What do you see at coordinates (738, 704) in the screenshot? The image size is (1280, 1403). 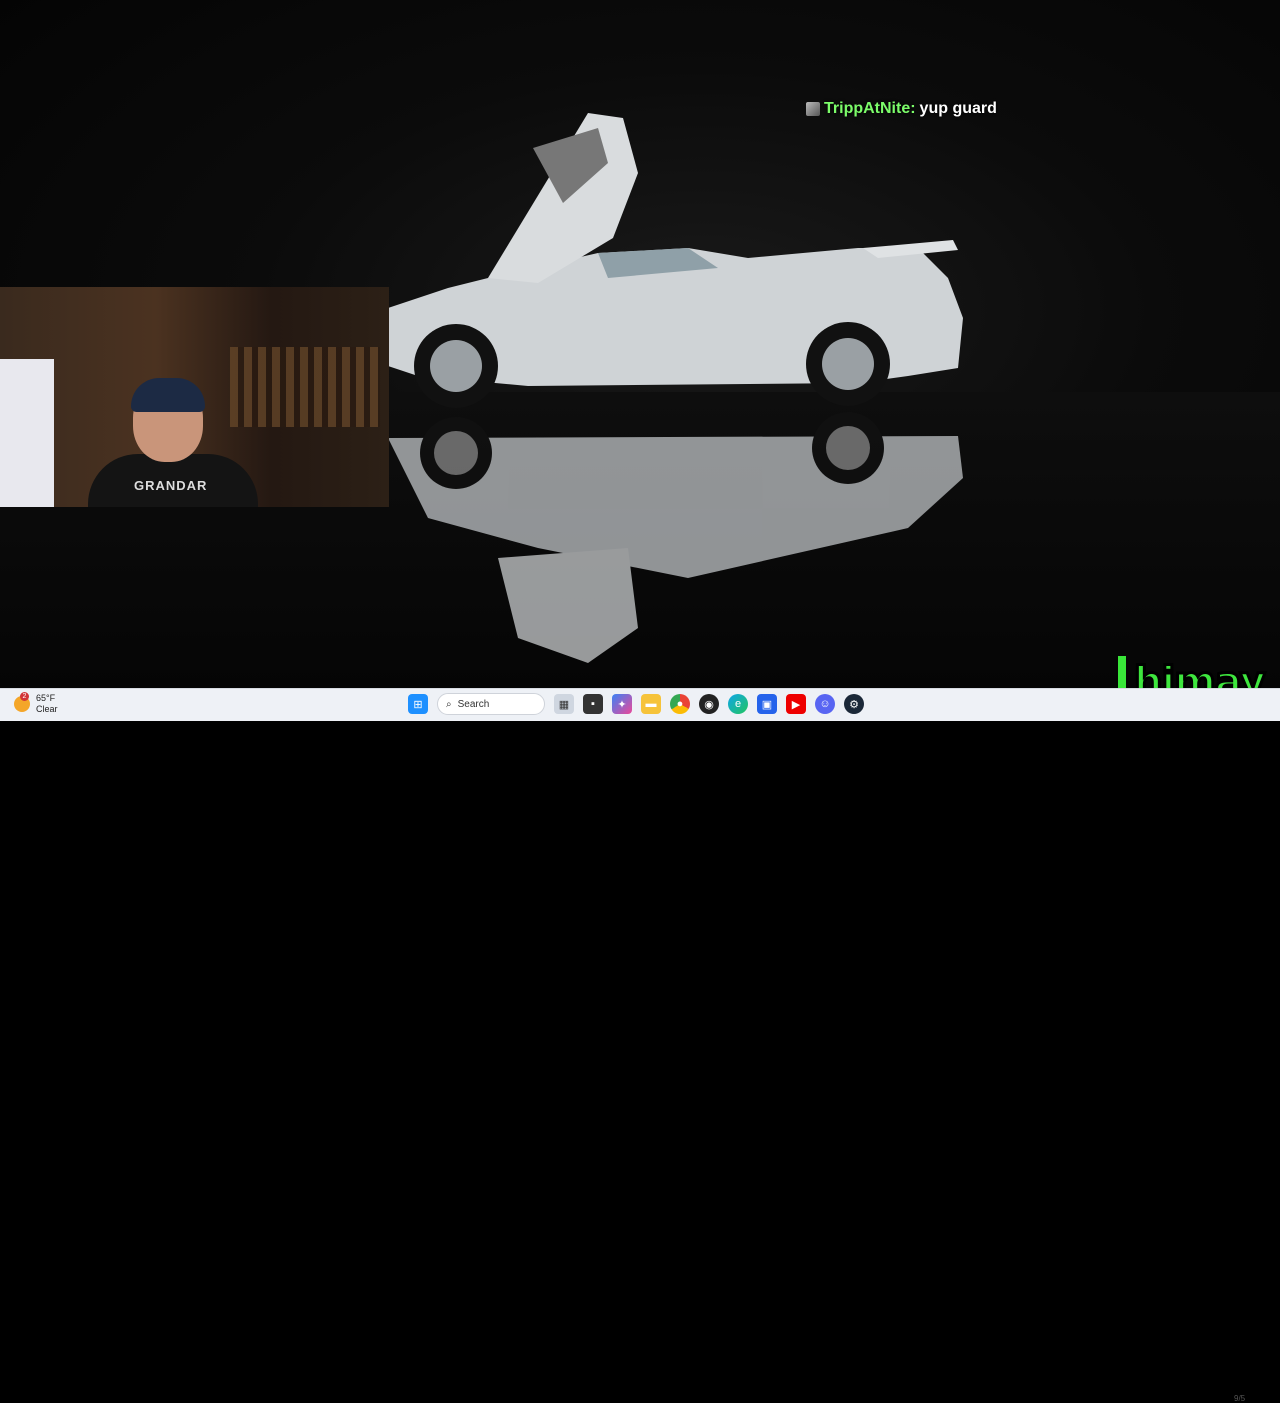 I see `edge-icon: e` at bounding box center [738, 704].